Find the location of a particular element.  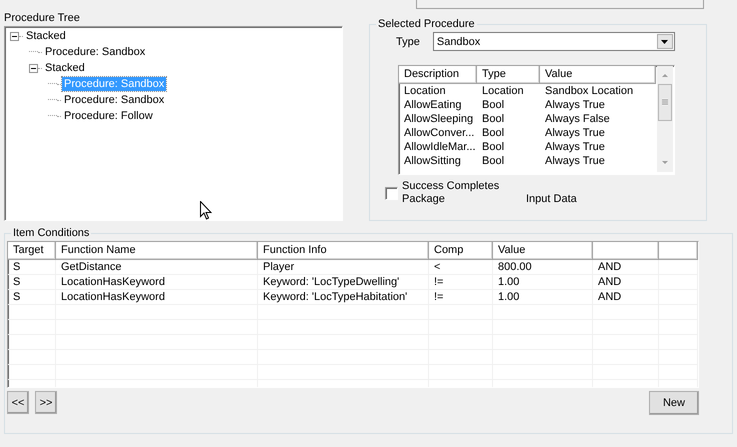

table-cell-text: Sandbox Location is located at coordinates (589, 91).